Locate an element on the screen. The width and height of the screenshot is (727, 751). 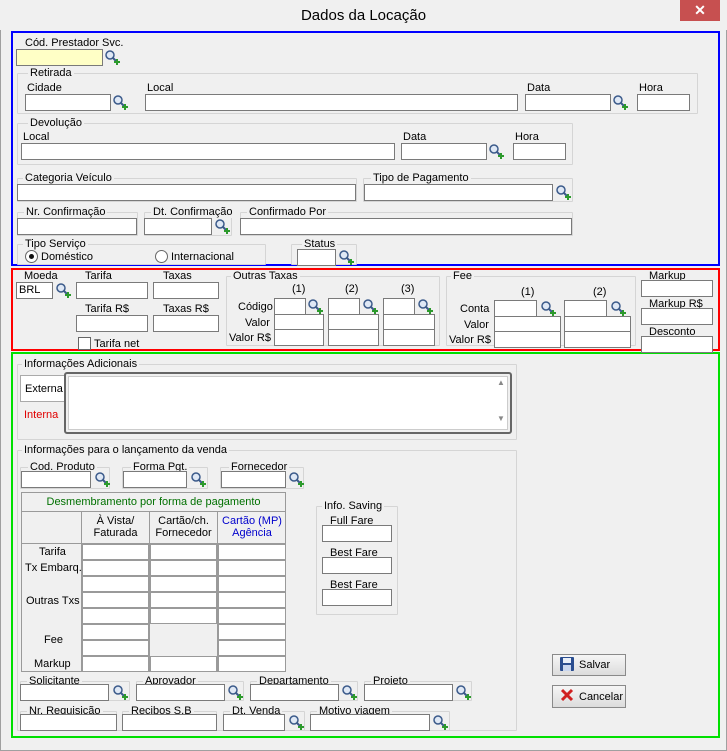
nr-requisicao-input is located at coordinates (68, 722).